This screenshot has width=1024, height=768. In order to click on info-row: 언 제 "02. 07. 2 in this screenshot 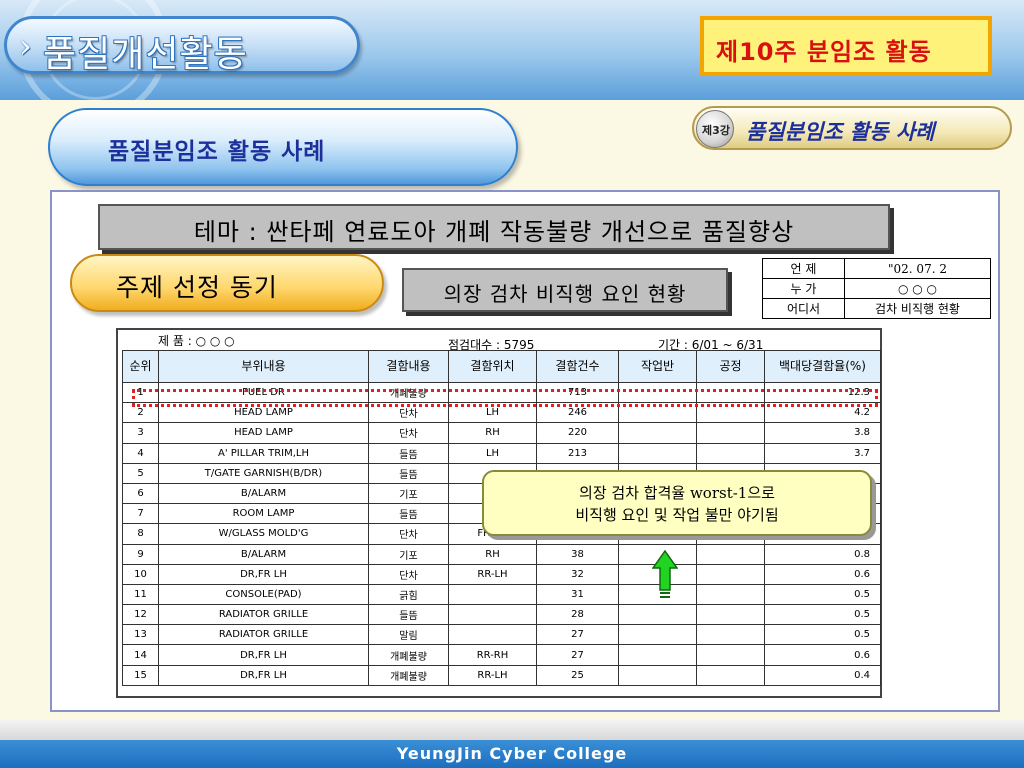, I will do `click(876, 268)`.